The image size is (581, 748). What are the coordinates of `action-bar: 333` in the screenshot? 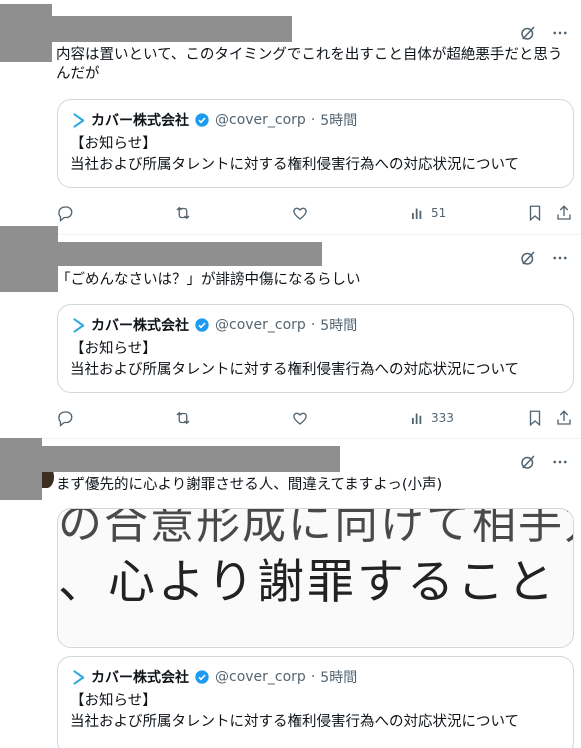 It's located at (315, 418).